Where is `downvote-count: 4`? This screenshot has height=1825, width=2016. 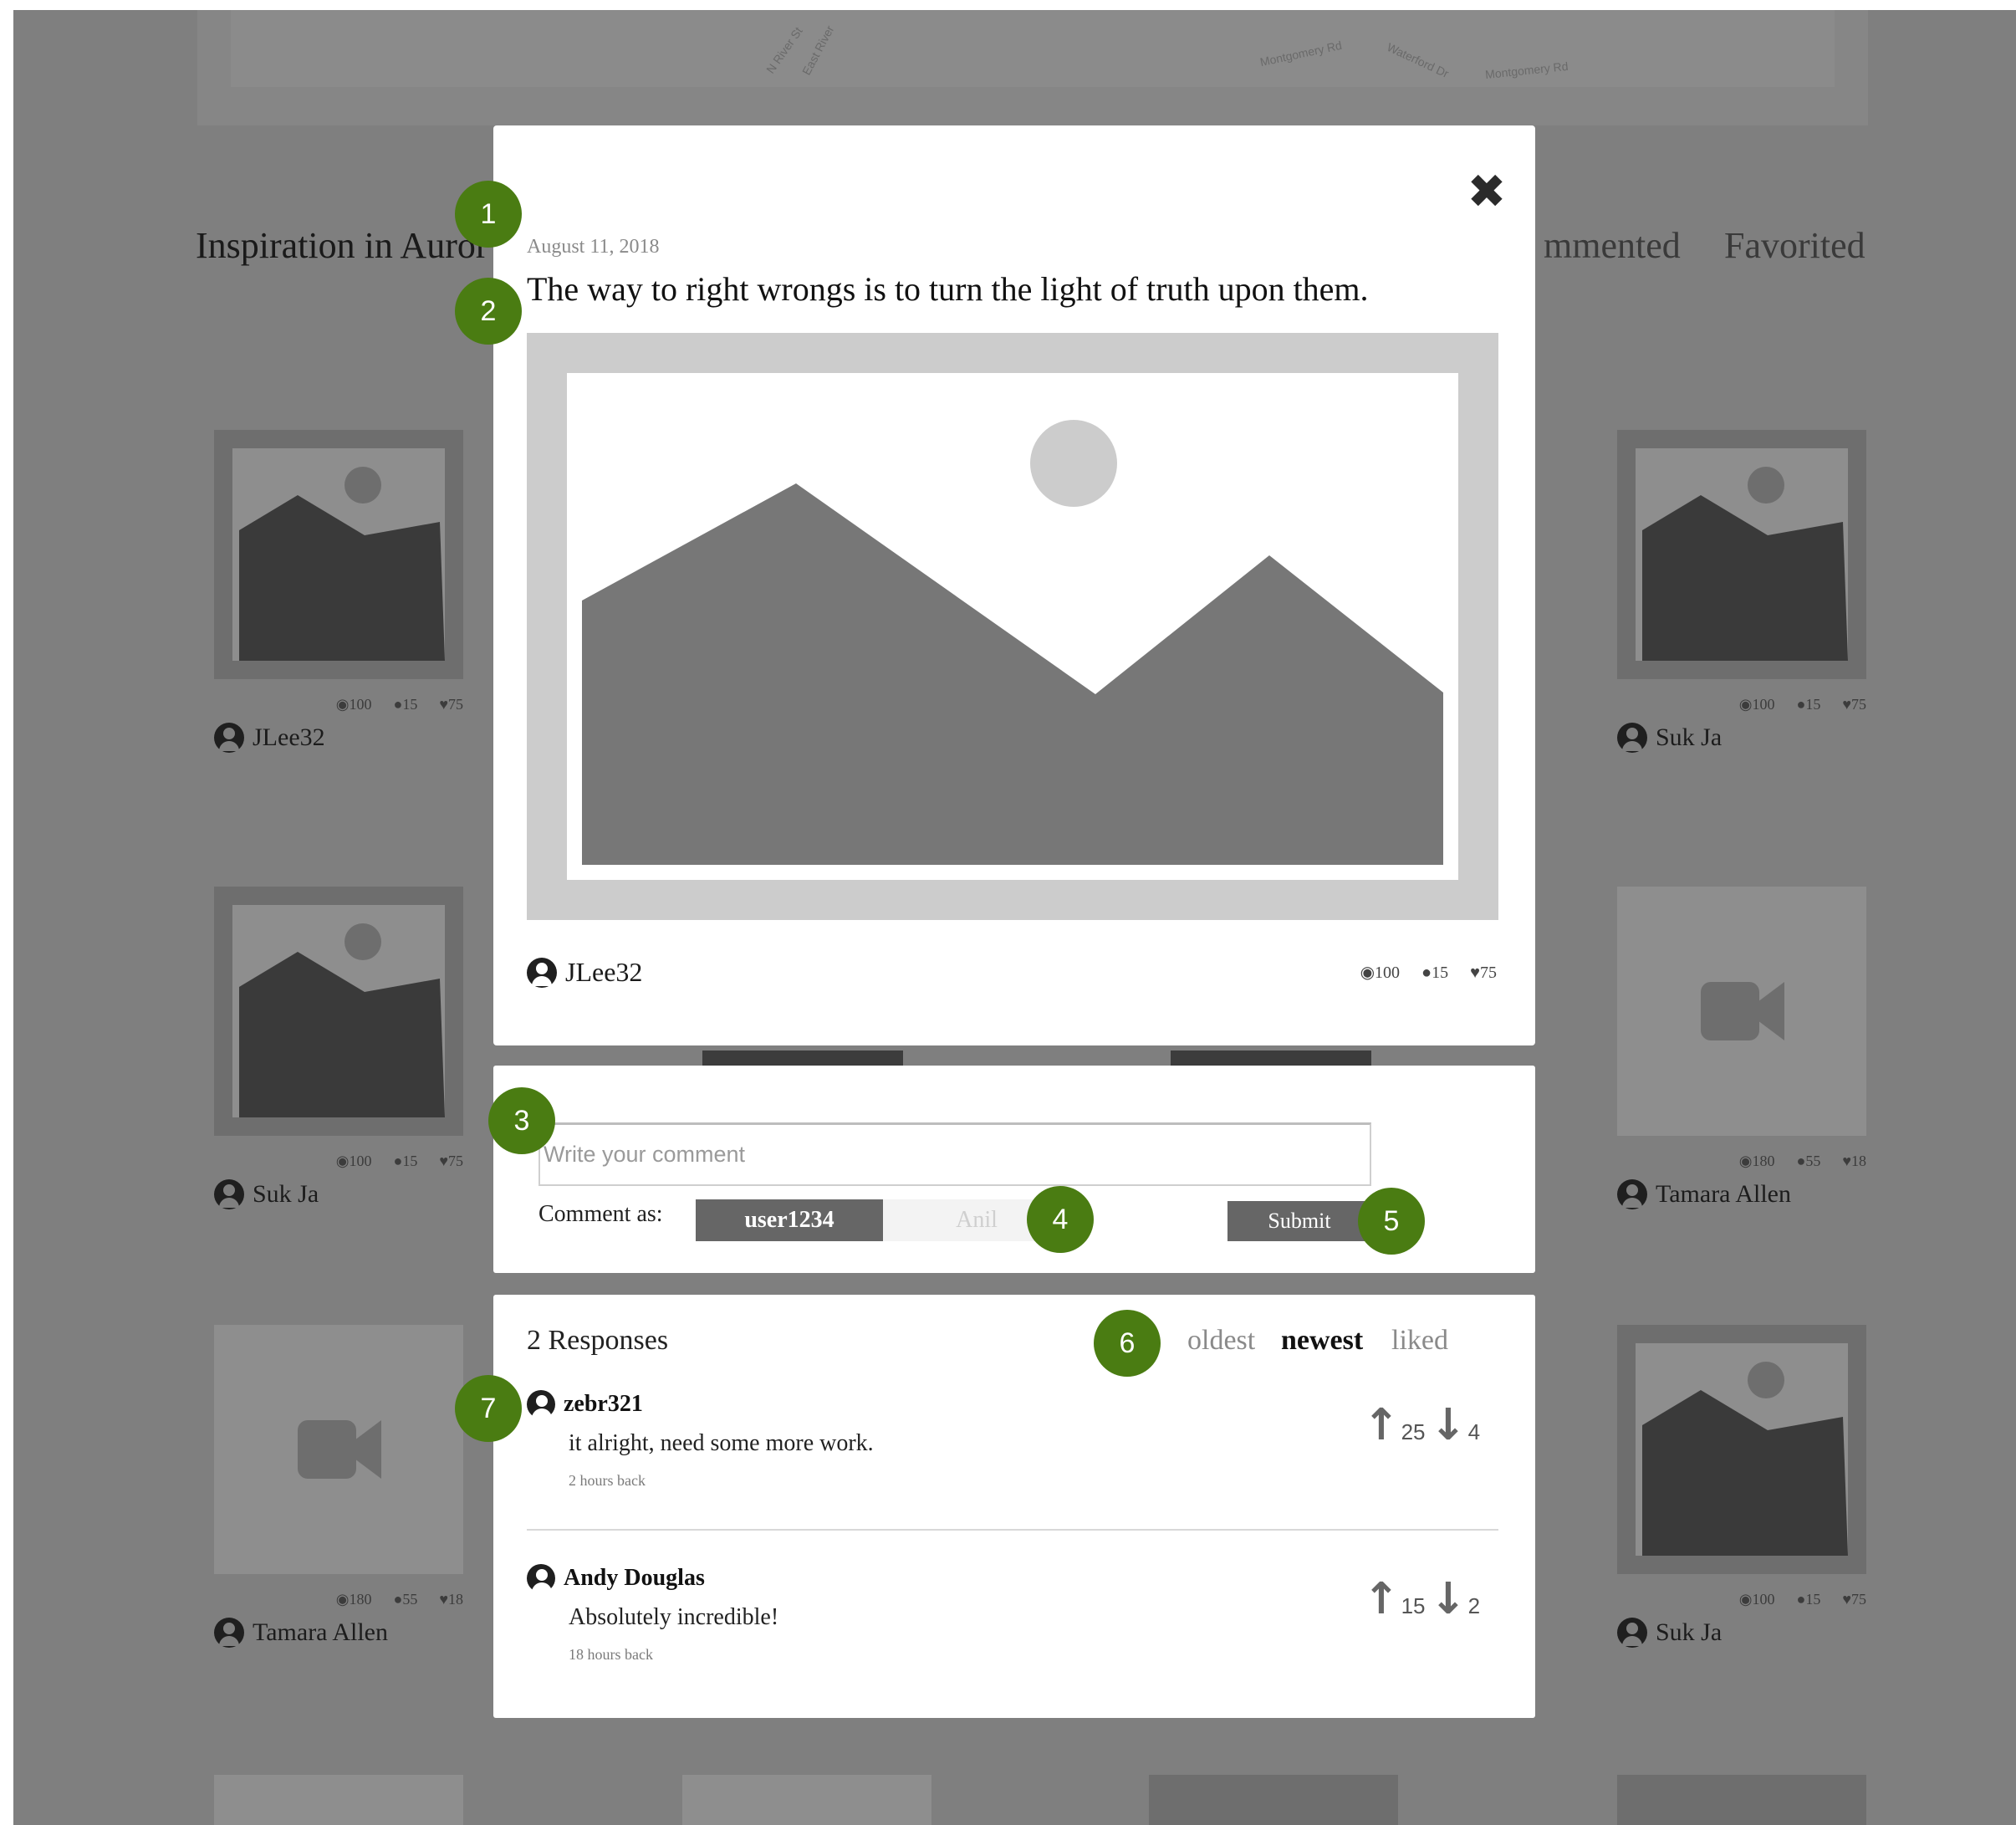 downvote-count: 4 is located at coordinates (1474, 1432).